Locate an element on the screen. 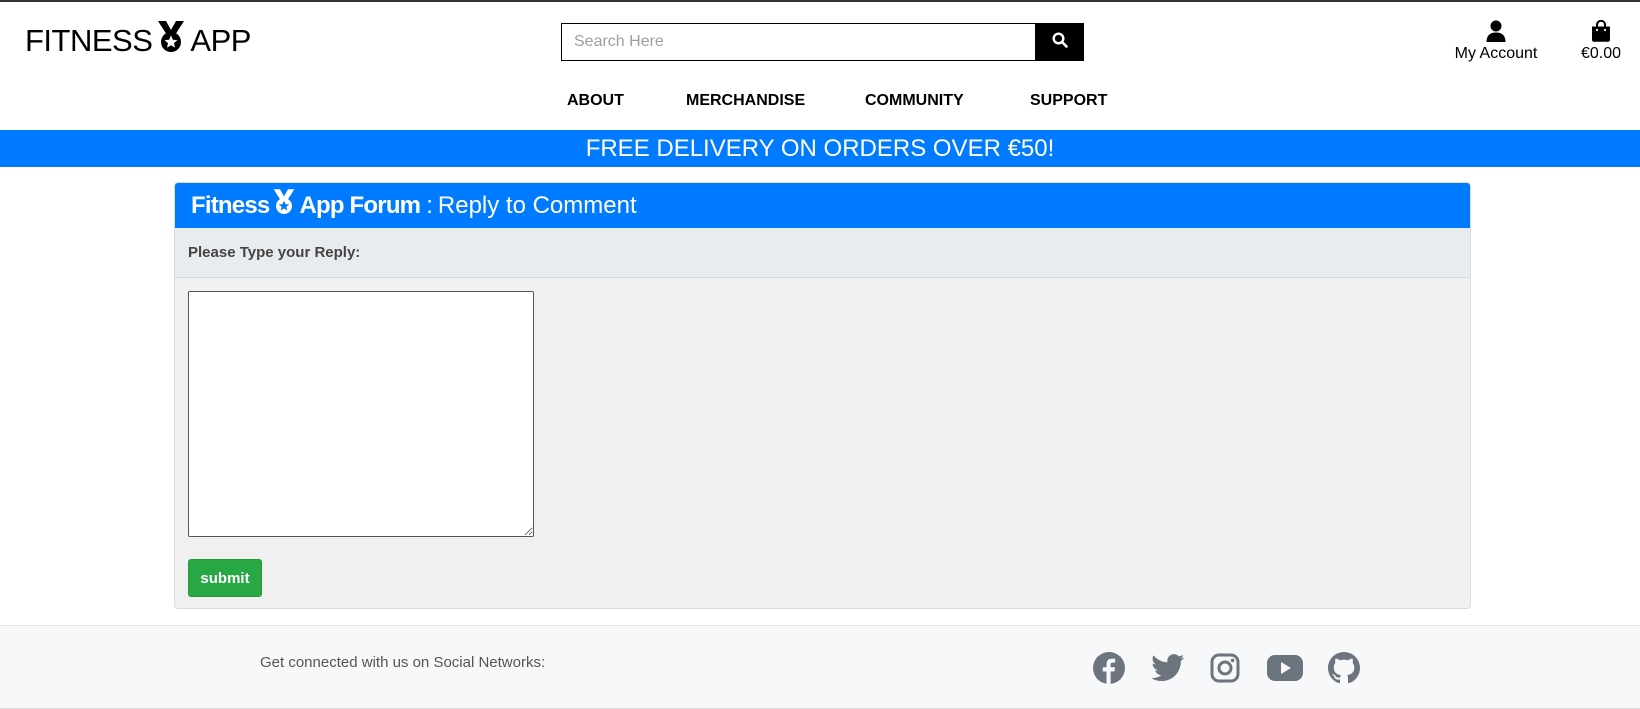  delivery-banner-text: FREE DELIVERY ON ORDERS OVER €50! is located at coordinates (820, 148).